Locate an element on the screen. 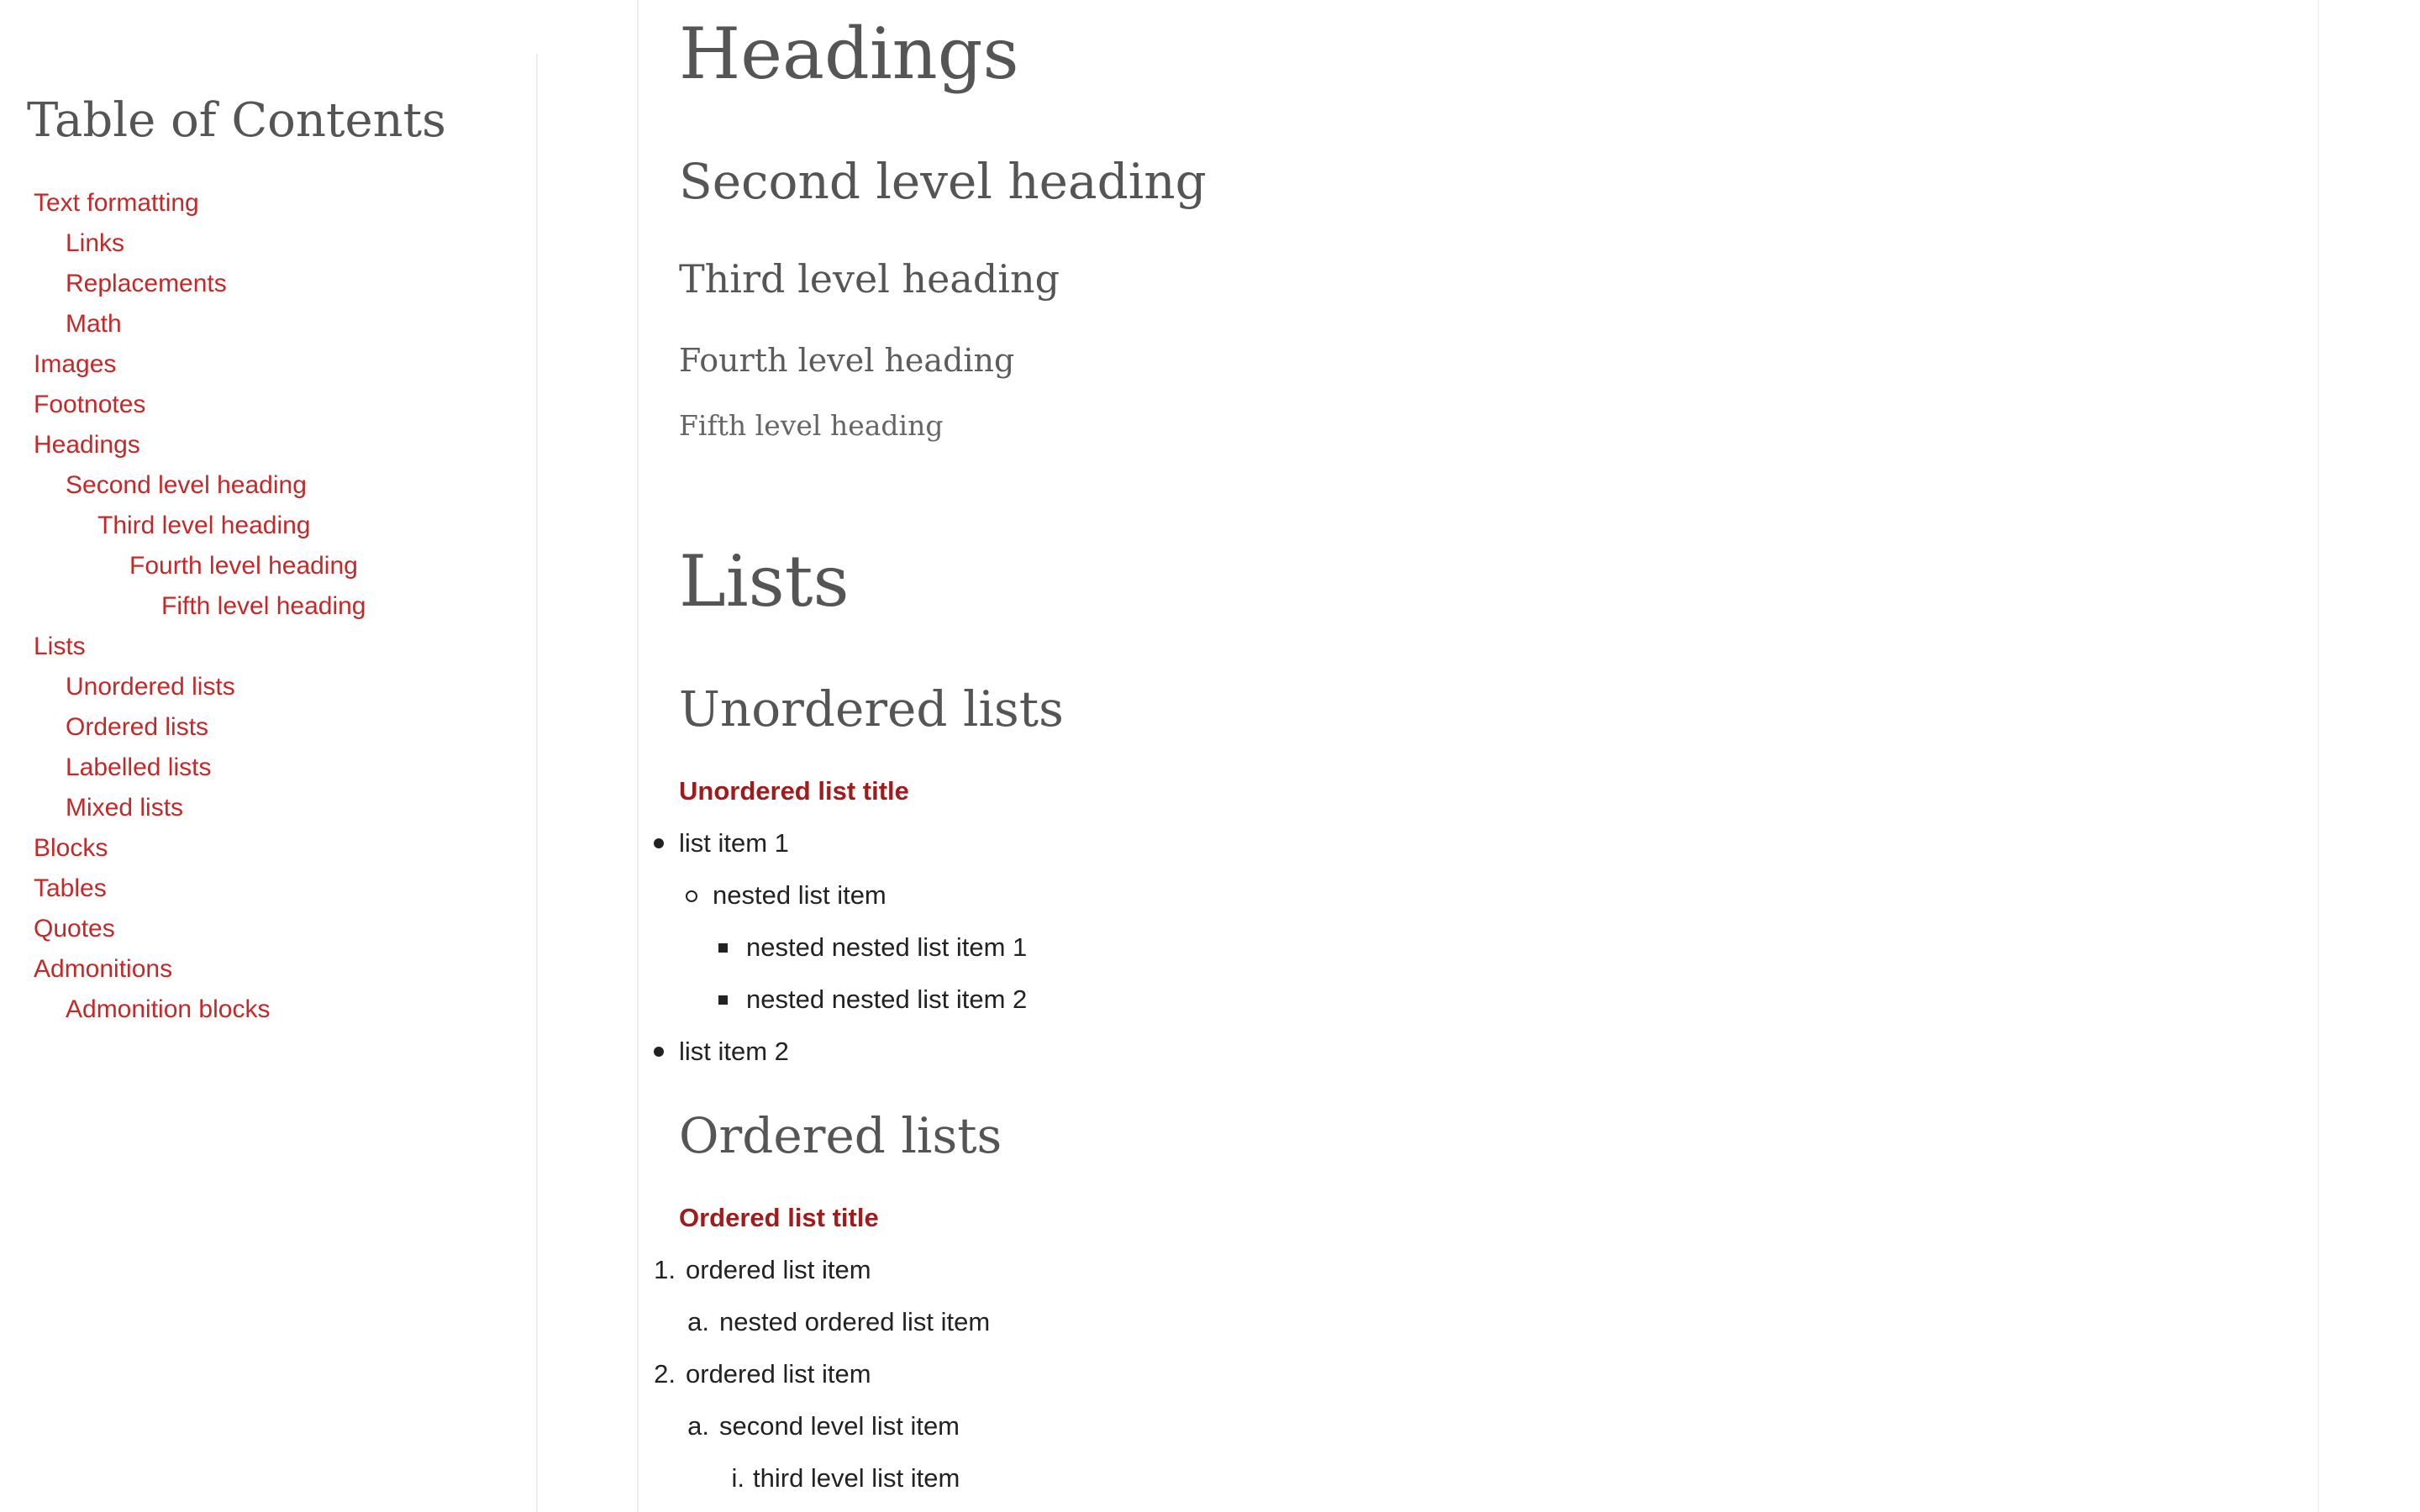 The image size is (2420, 1512). nested-nested-list-item: nested nested list item 1 is located at coordinates (887, 947).